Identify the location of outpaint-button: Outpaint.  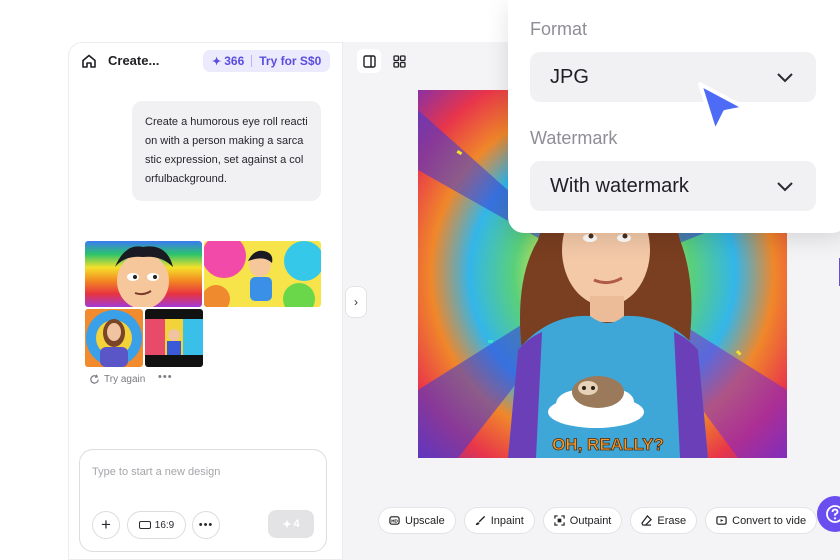
(582, 520).